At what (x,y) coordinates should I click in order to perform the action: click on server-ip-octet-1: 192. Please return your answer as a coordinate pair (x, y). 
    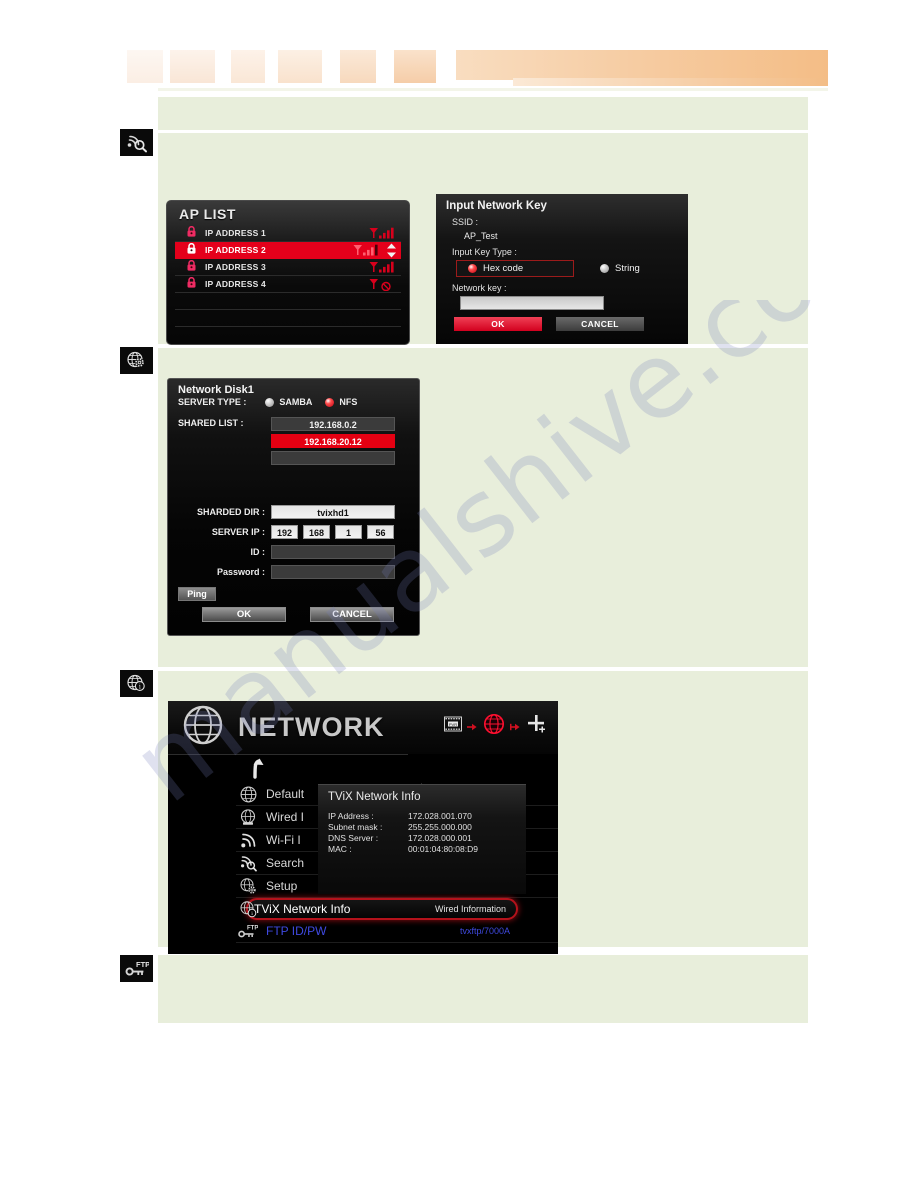
    Looking at the image, I should click on (284, 532).